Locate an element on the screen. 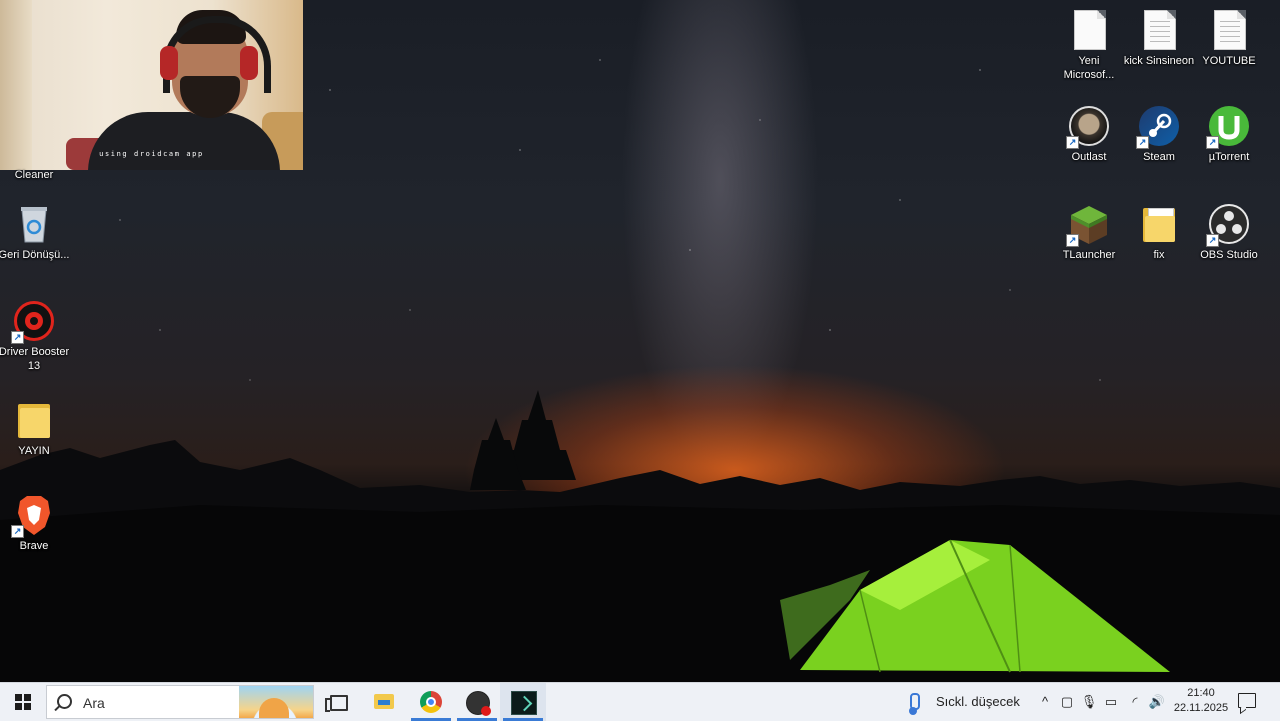 The image size is (1280, 721). webcam-caption: using droidcam app is located at coordinates (151, 154).